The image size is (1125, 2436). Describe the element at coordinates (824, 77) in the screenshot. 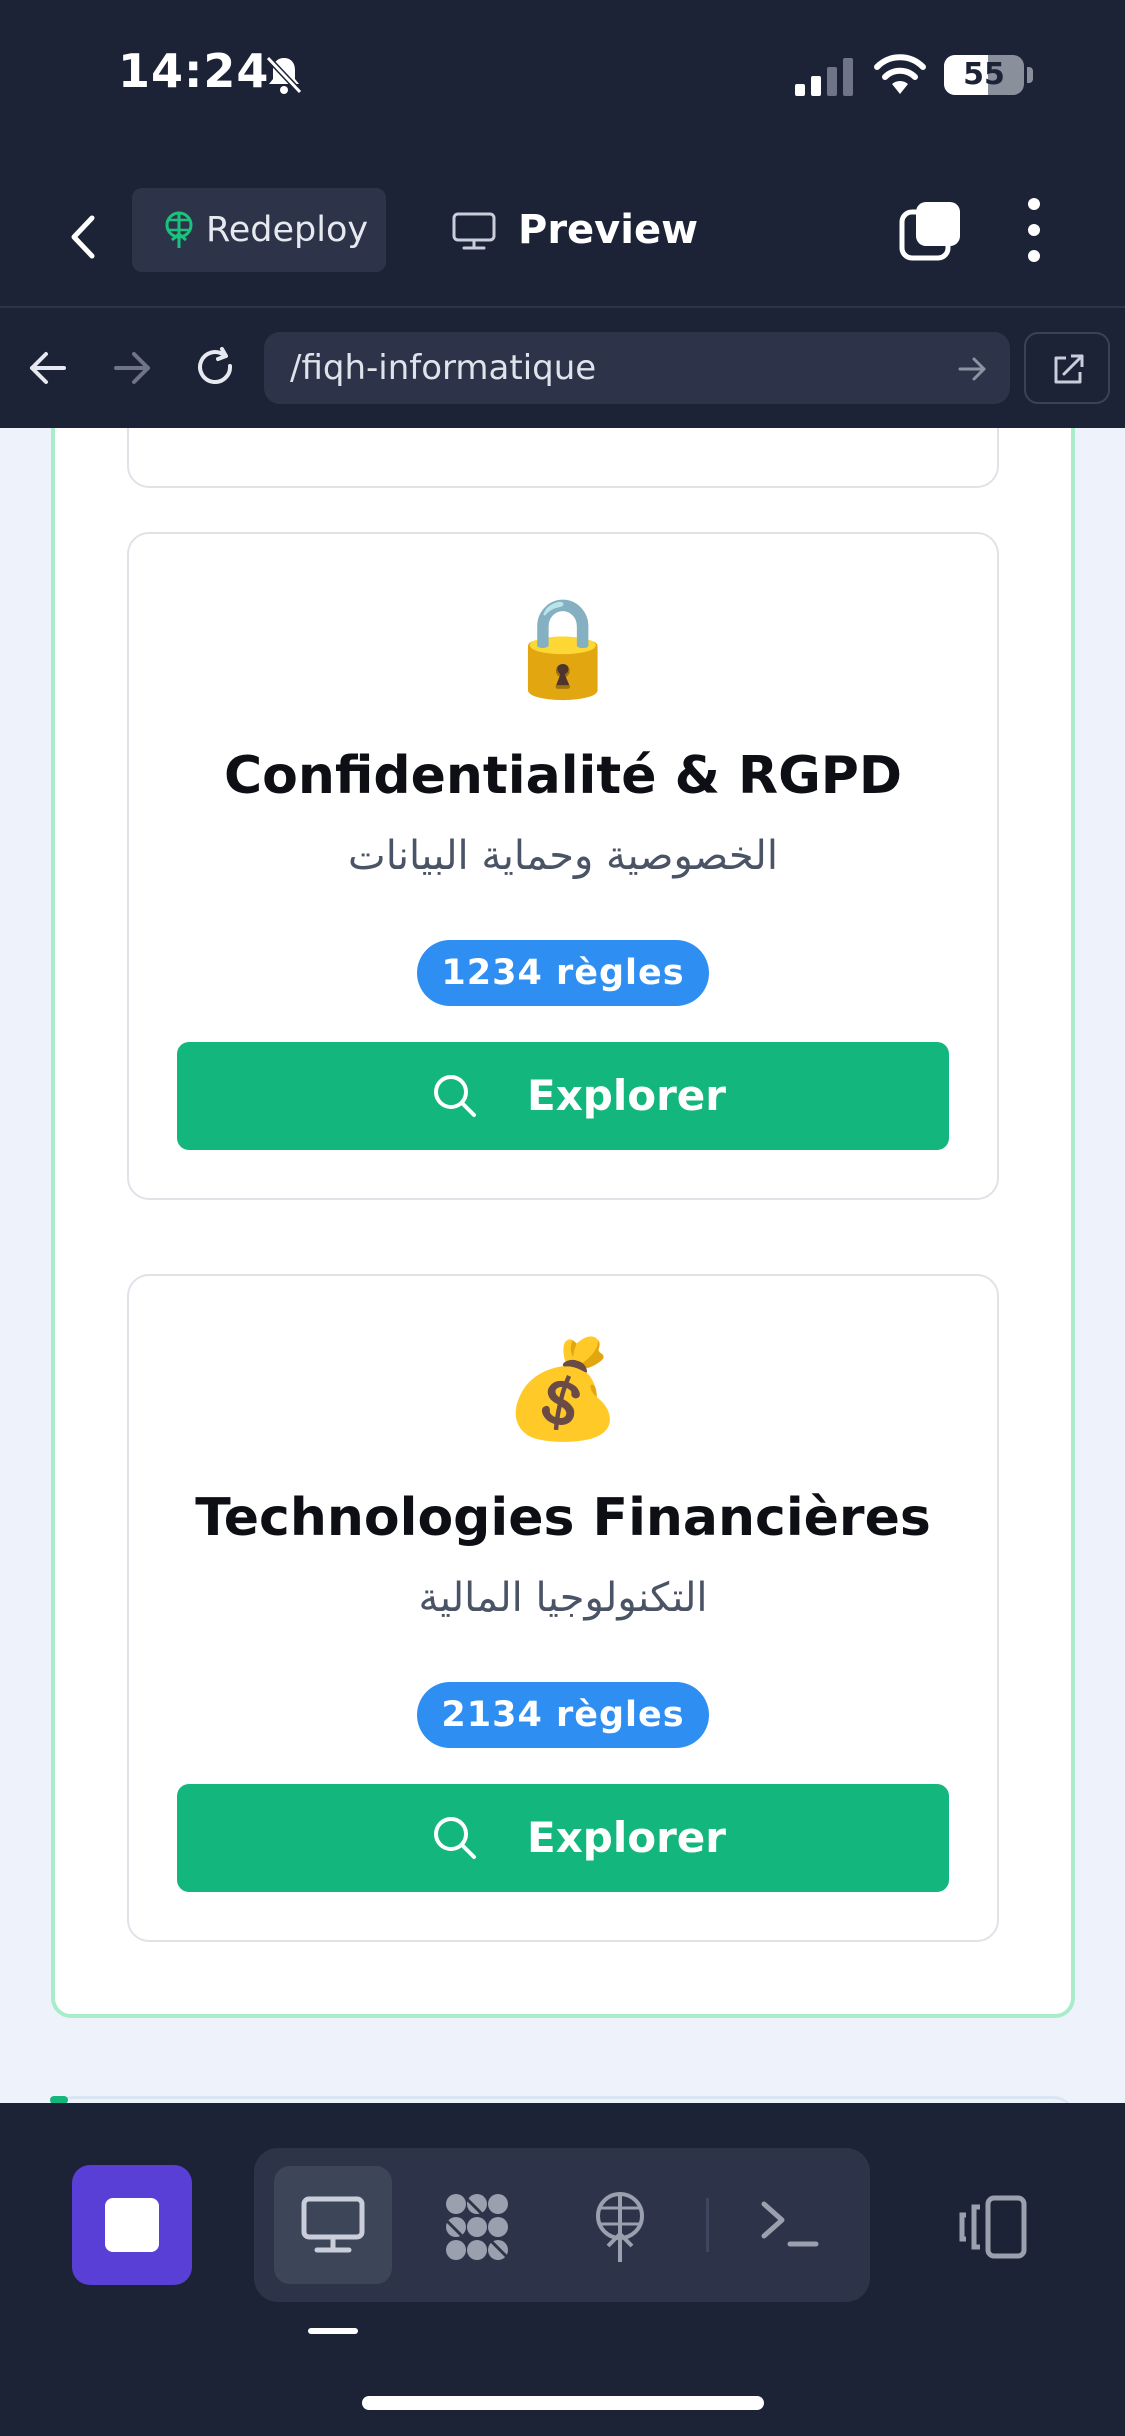

I see `signal-icon` at that location.